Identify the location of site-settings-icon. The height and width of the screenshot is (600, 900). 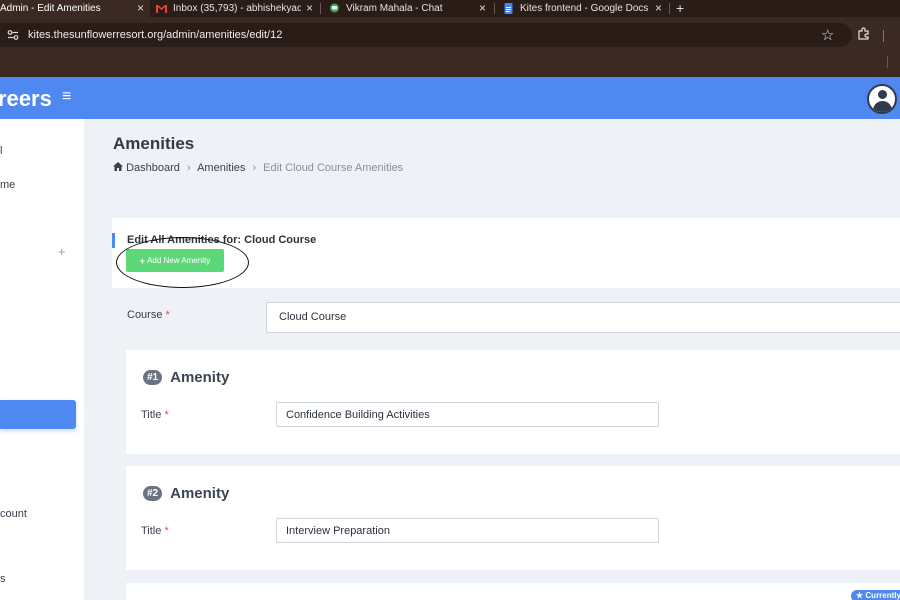
(13, 35).